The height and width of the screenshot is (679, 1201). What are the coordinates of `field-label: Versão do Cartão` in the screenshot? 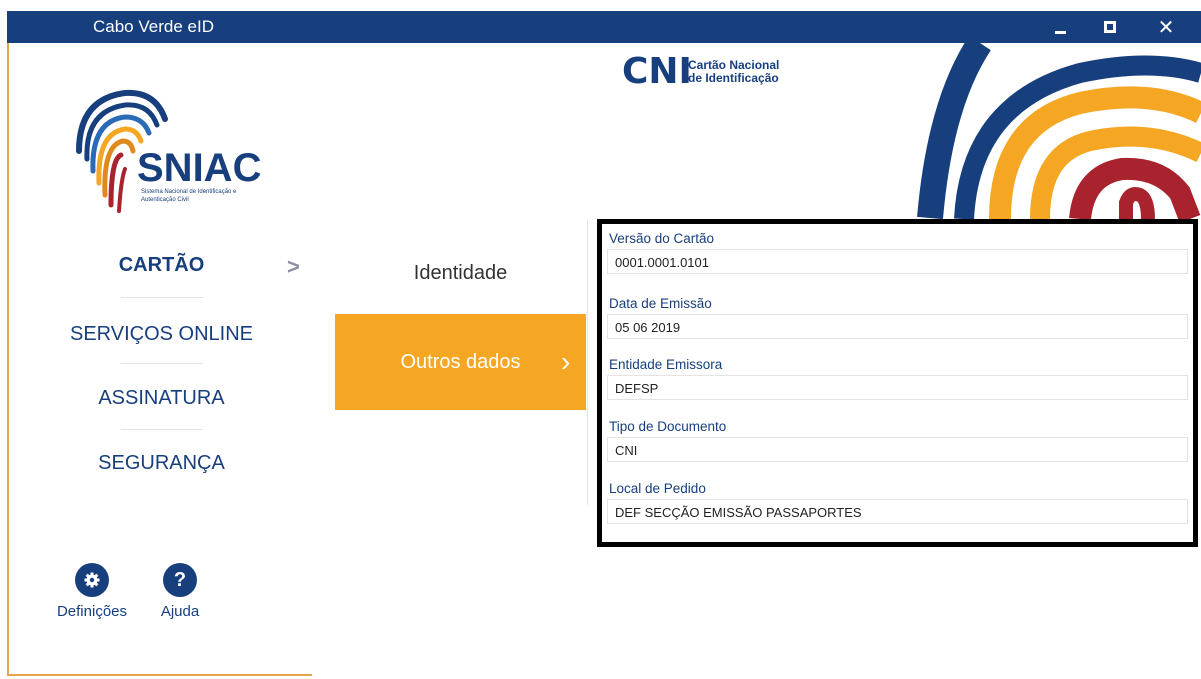 It's located at (662, 238).